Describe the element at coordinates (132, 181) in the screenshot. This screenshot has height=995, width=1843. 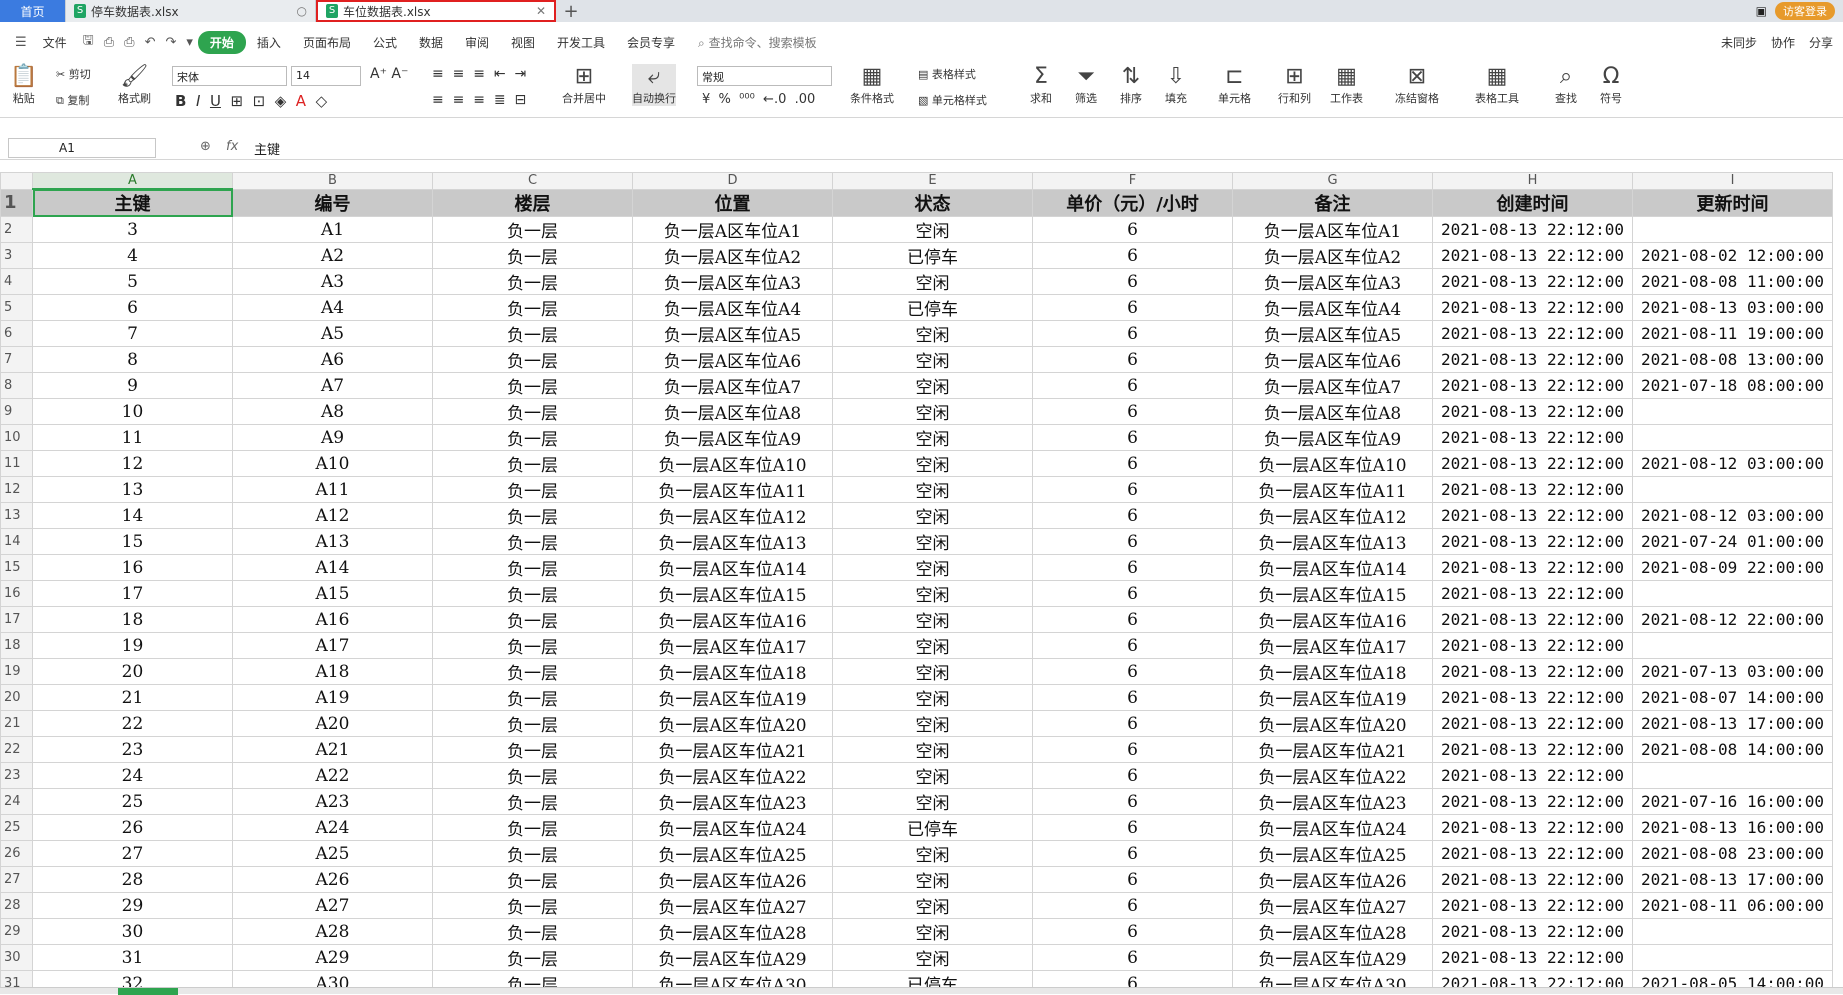
I see `column-header-a: A` at that location.